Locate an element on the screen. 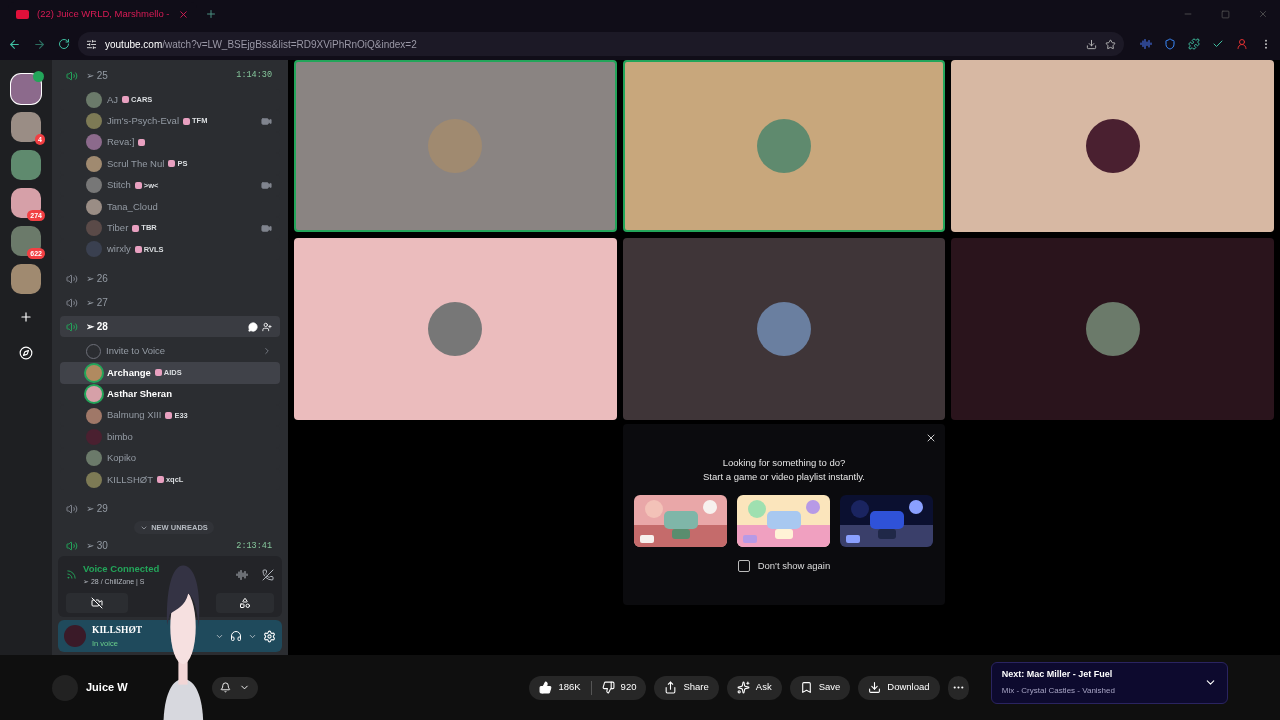 The height and width of the screenshot is (720, 1280). discover-icon is located at coordinates (26, 353).